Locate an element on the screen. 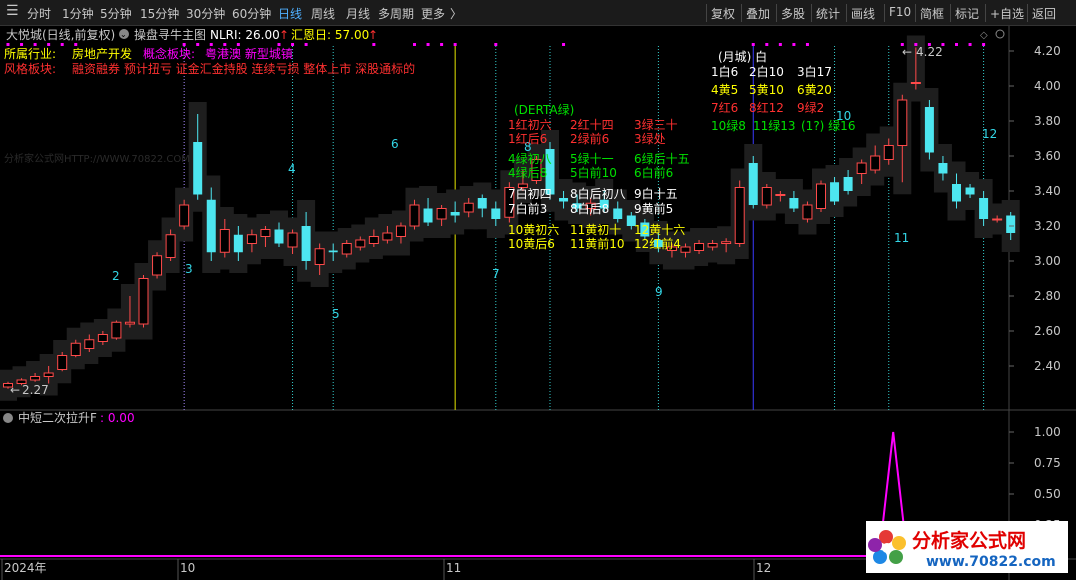  derta-table-cell: 1红后6 is located at coordinates (527, 138).